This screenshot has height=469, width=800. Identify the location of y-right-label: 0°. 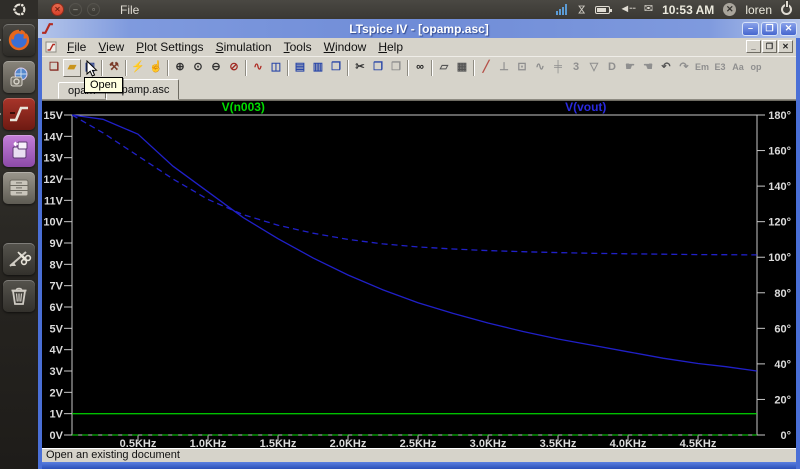
(785, 436).